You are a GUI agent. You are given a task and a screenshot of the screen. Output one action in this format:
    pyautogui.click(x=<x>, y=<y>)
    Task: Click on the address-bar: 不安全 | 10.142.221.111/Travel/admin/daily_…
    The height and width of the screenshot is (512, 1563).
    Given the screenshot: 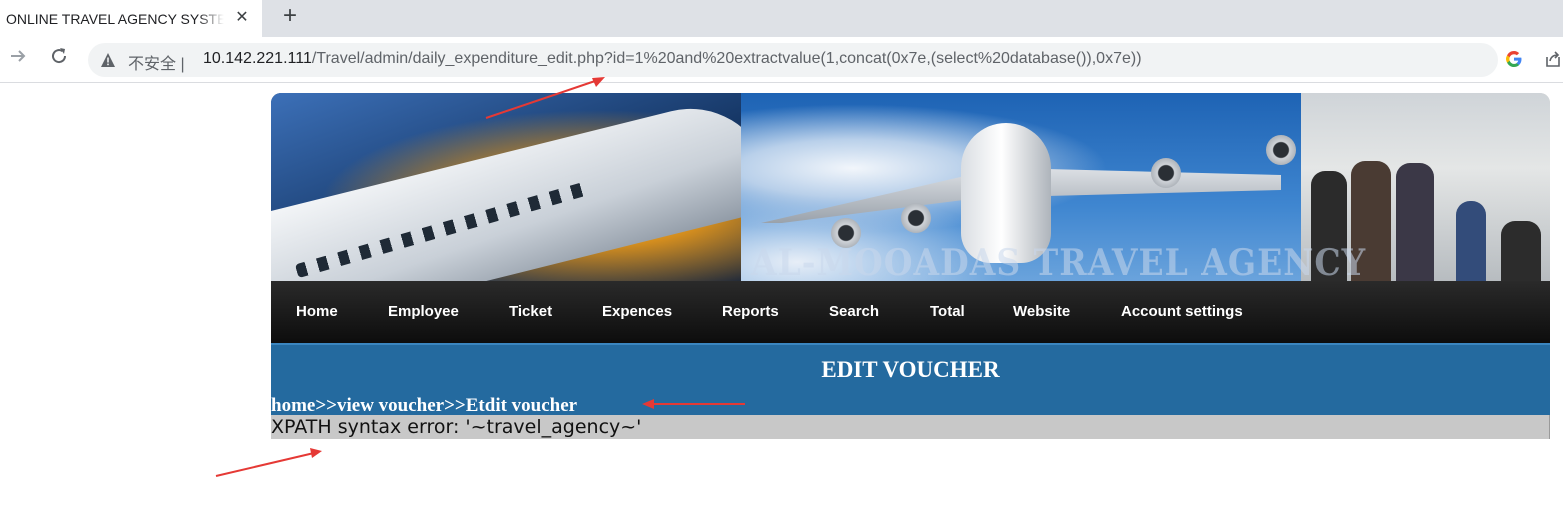 What is the action you would take?
    pyautogui.click(x=793, y=60)
    